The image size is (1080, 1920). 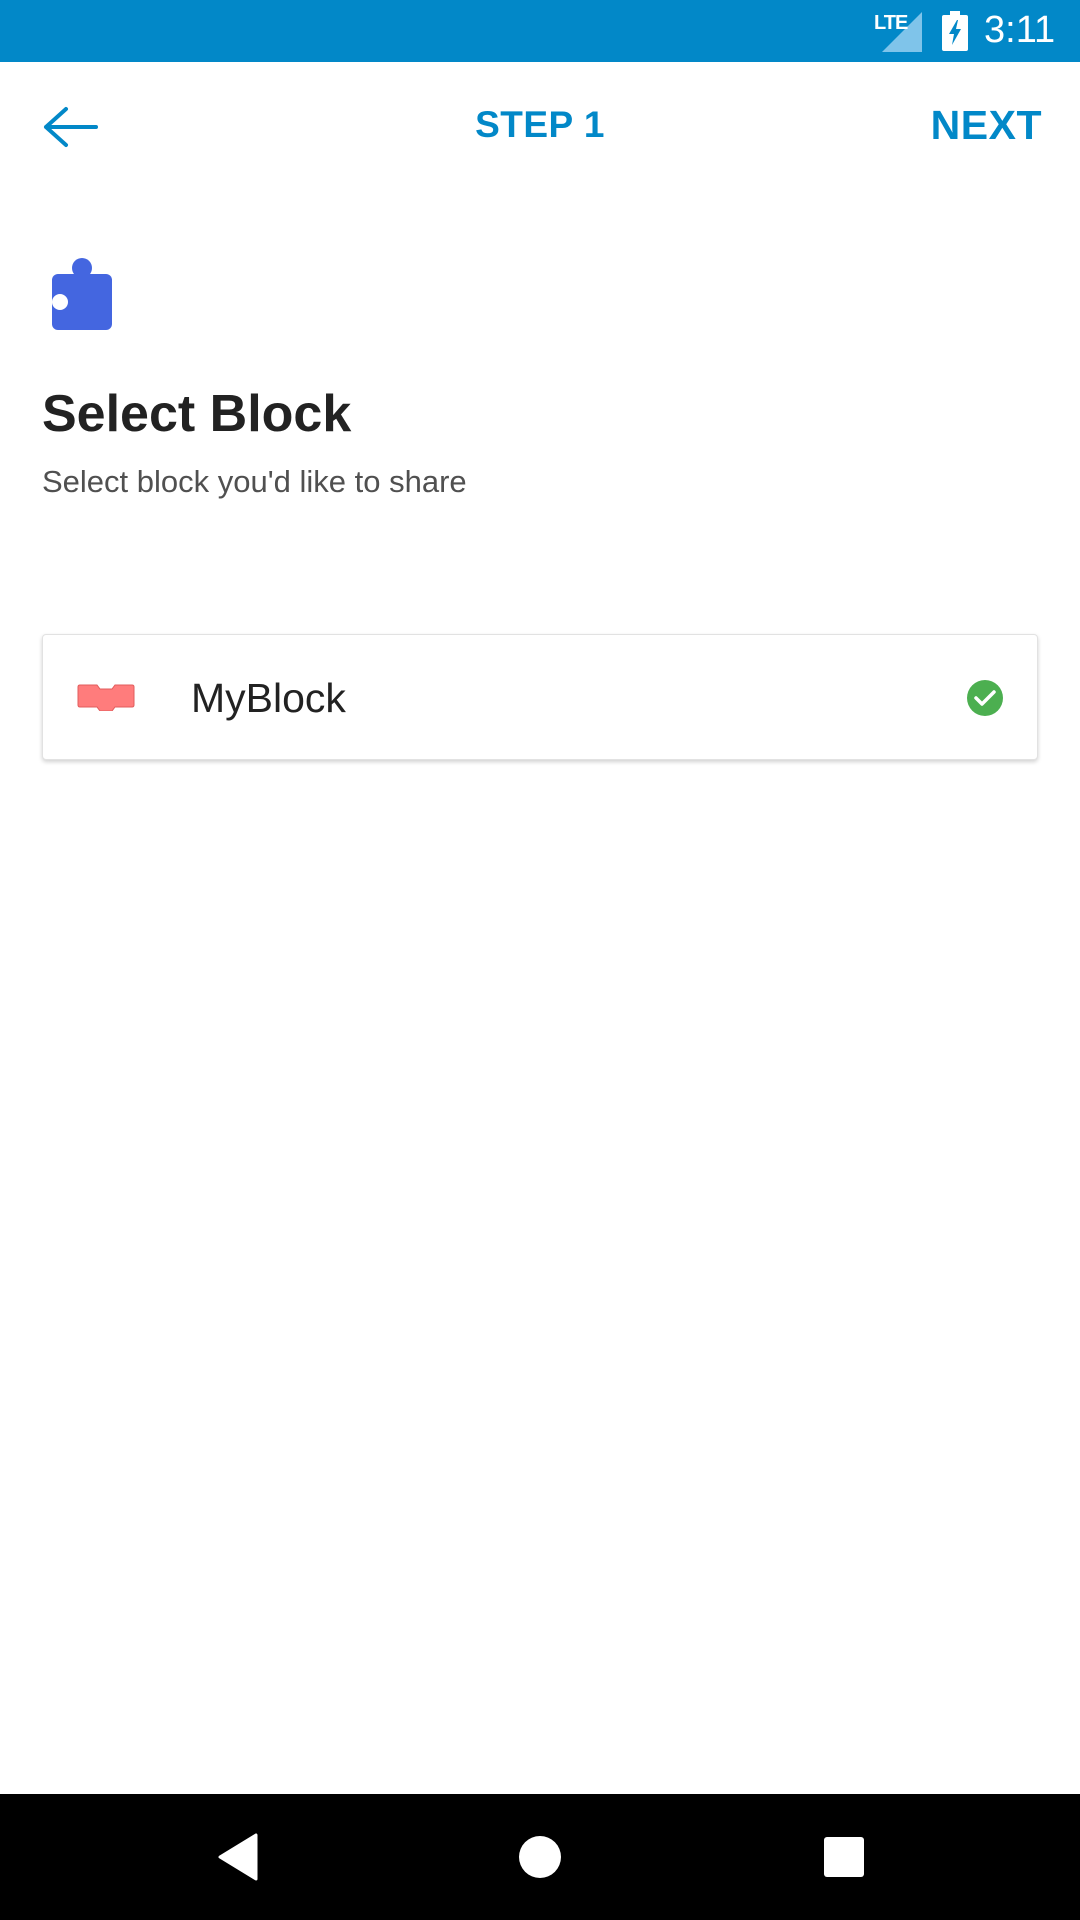 I want to click on network-type-label: LTE, so click(x=891, y=23).